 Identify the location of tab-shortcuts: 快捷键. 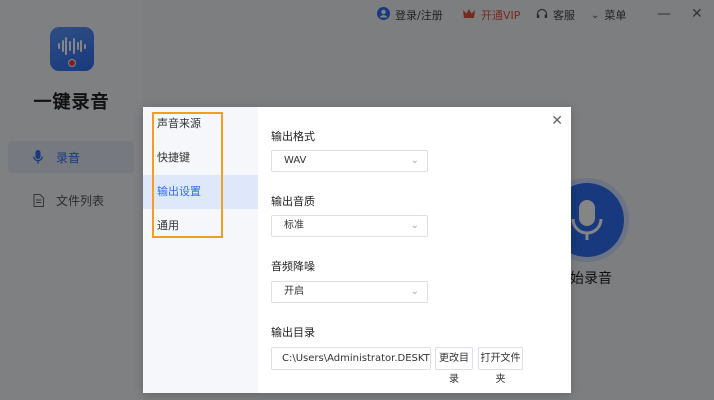
(200, 158).